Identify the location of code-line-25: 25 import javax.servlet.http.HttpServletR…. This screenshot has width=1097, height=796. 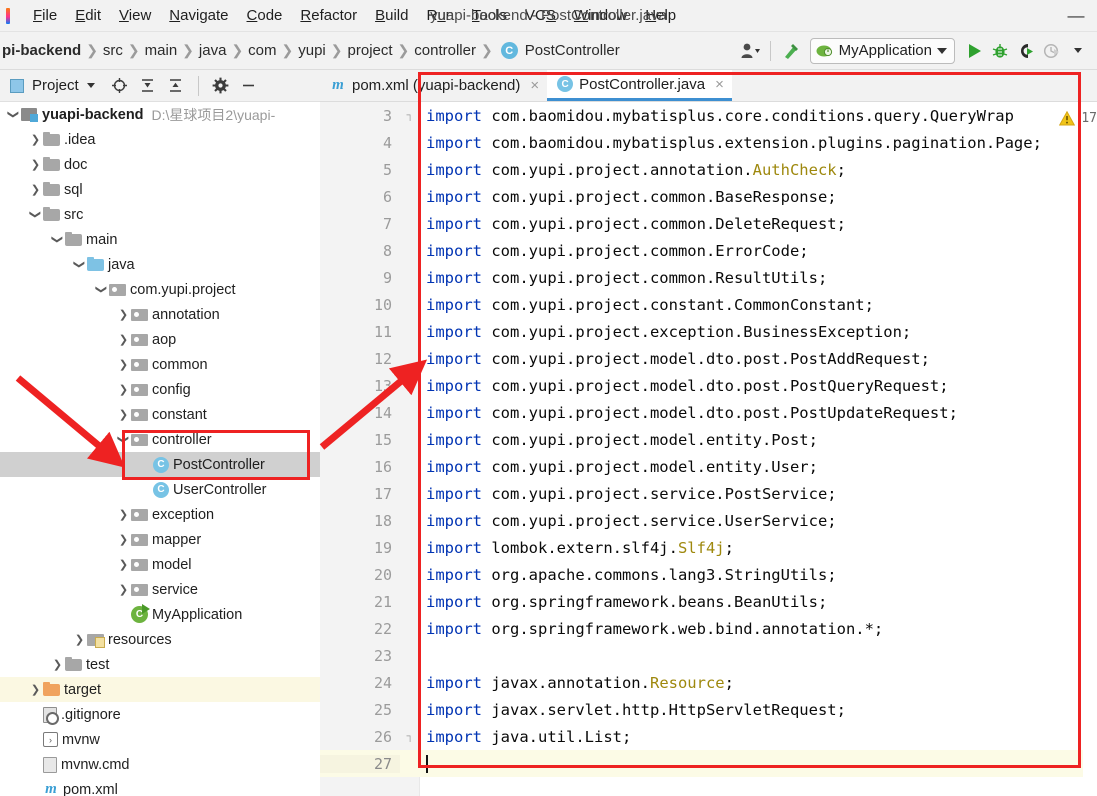
(708, 709).